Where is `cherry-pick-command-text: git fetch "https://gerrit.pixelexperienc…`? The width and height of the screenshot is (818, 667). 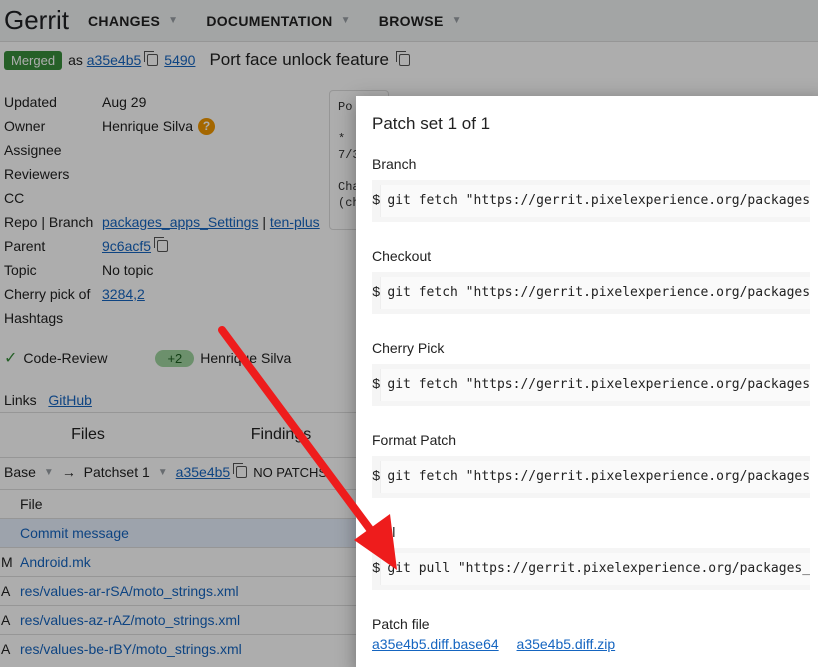 cherry-pick-command-text: git fetch "https://gerrit.pixelexperienc… is located at coordinates (595, 385).